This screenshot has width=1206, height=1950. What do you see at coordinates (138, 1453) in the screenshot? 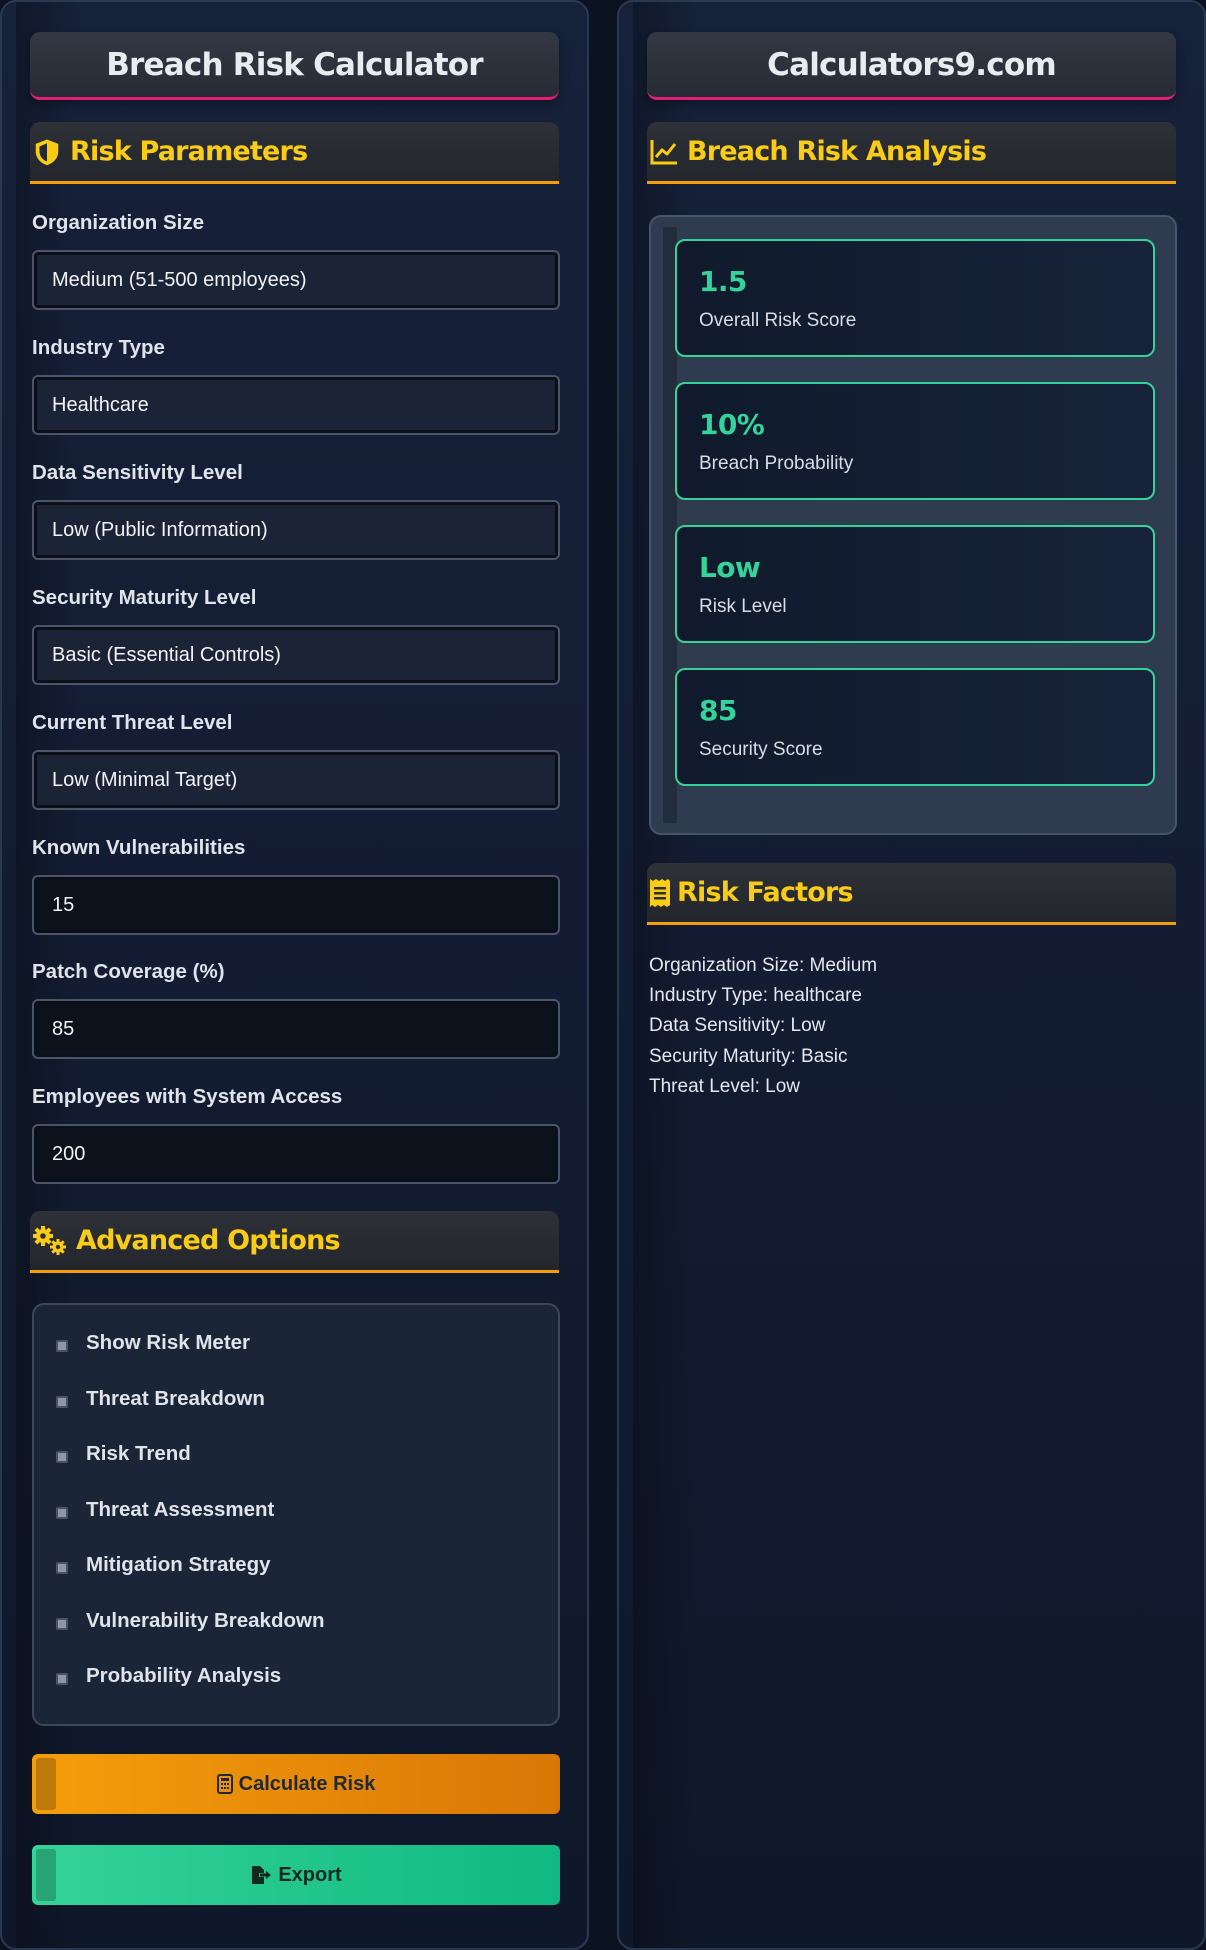
I see `option-label: Risk Trend` at bounding box center [138, 1453].